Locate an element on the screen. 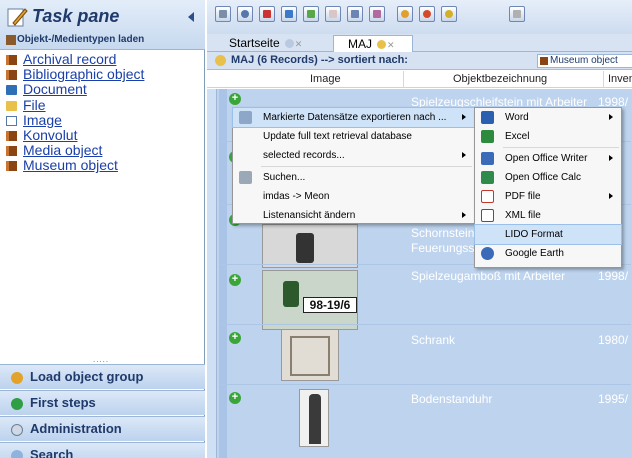  row-divider is located at coordinates (425, 384).